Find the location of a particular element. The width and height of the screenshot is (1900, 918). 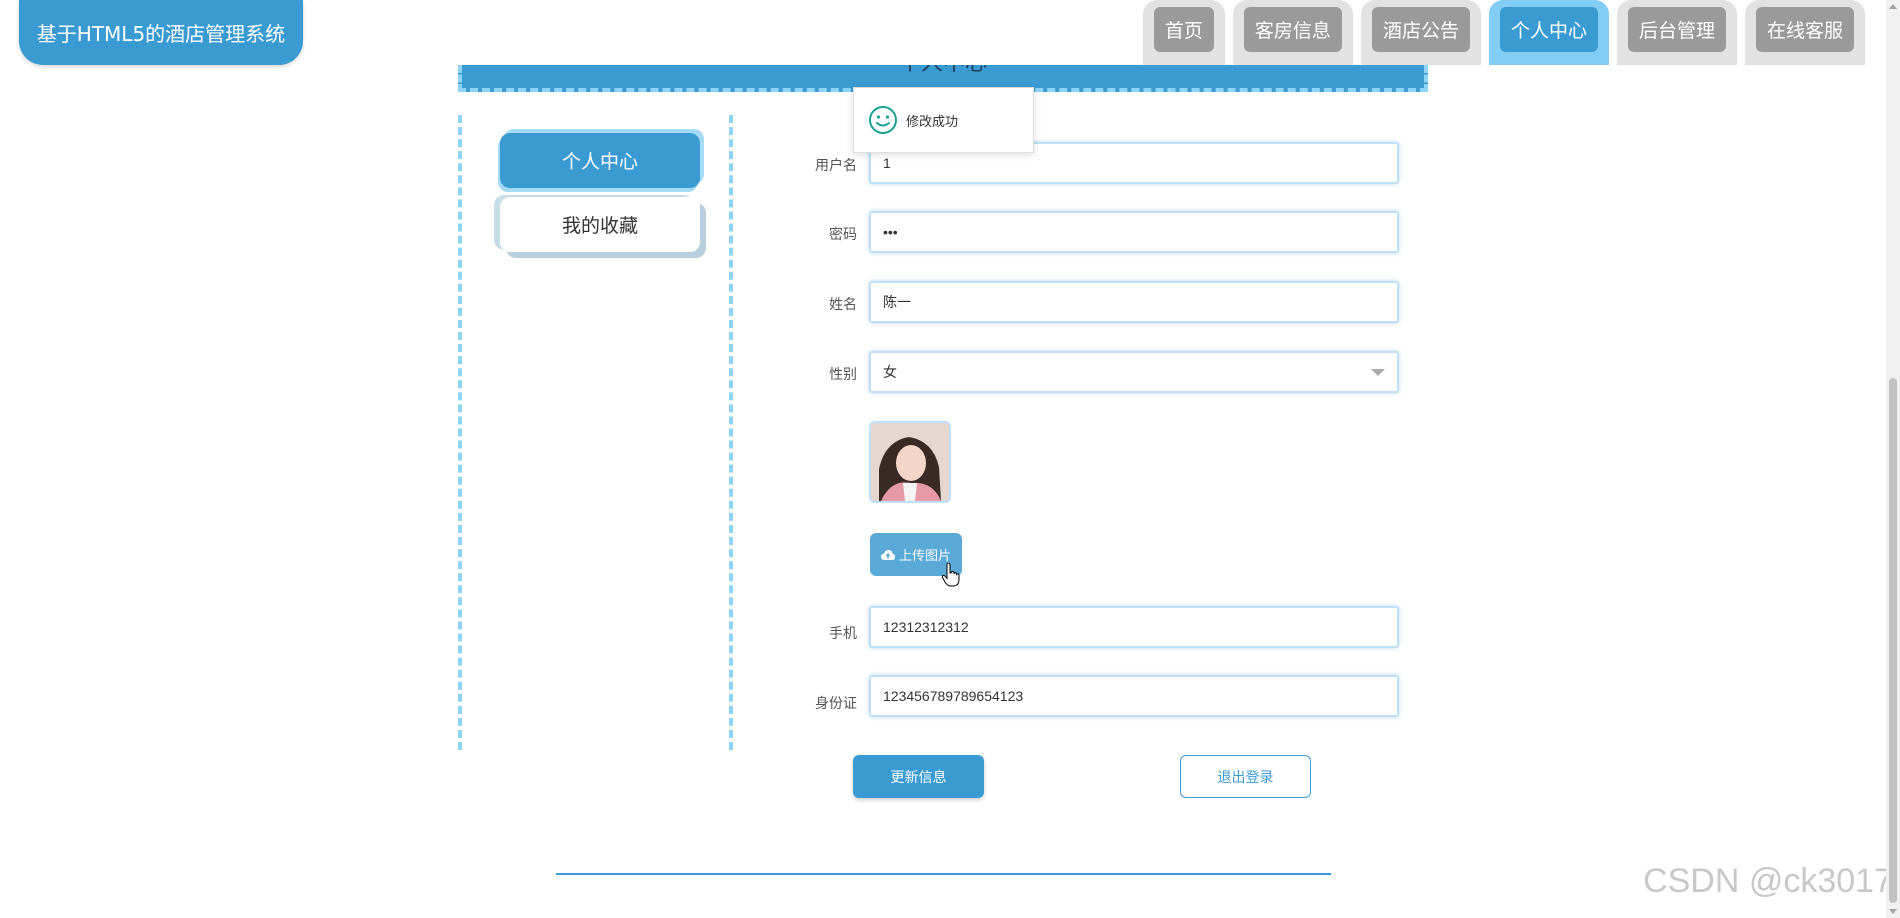

scroll-down-icon is located at coordinates (1893, 911).